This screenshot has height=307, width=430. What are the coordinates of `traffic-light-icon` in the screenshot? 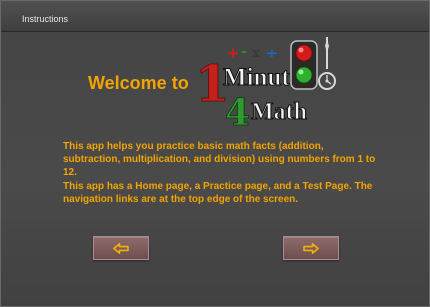 It's located at (304, 65).